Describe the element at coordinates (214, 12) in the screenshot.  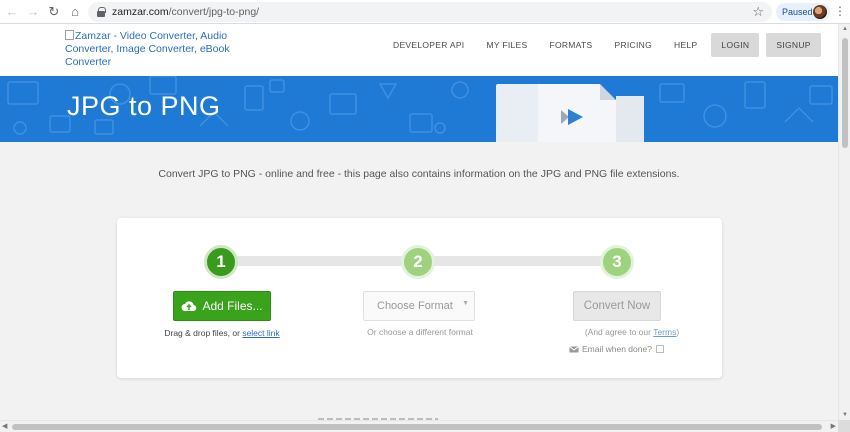
I see `url-path: /convert/jpg-to-png/` at that location.